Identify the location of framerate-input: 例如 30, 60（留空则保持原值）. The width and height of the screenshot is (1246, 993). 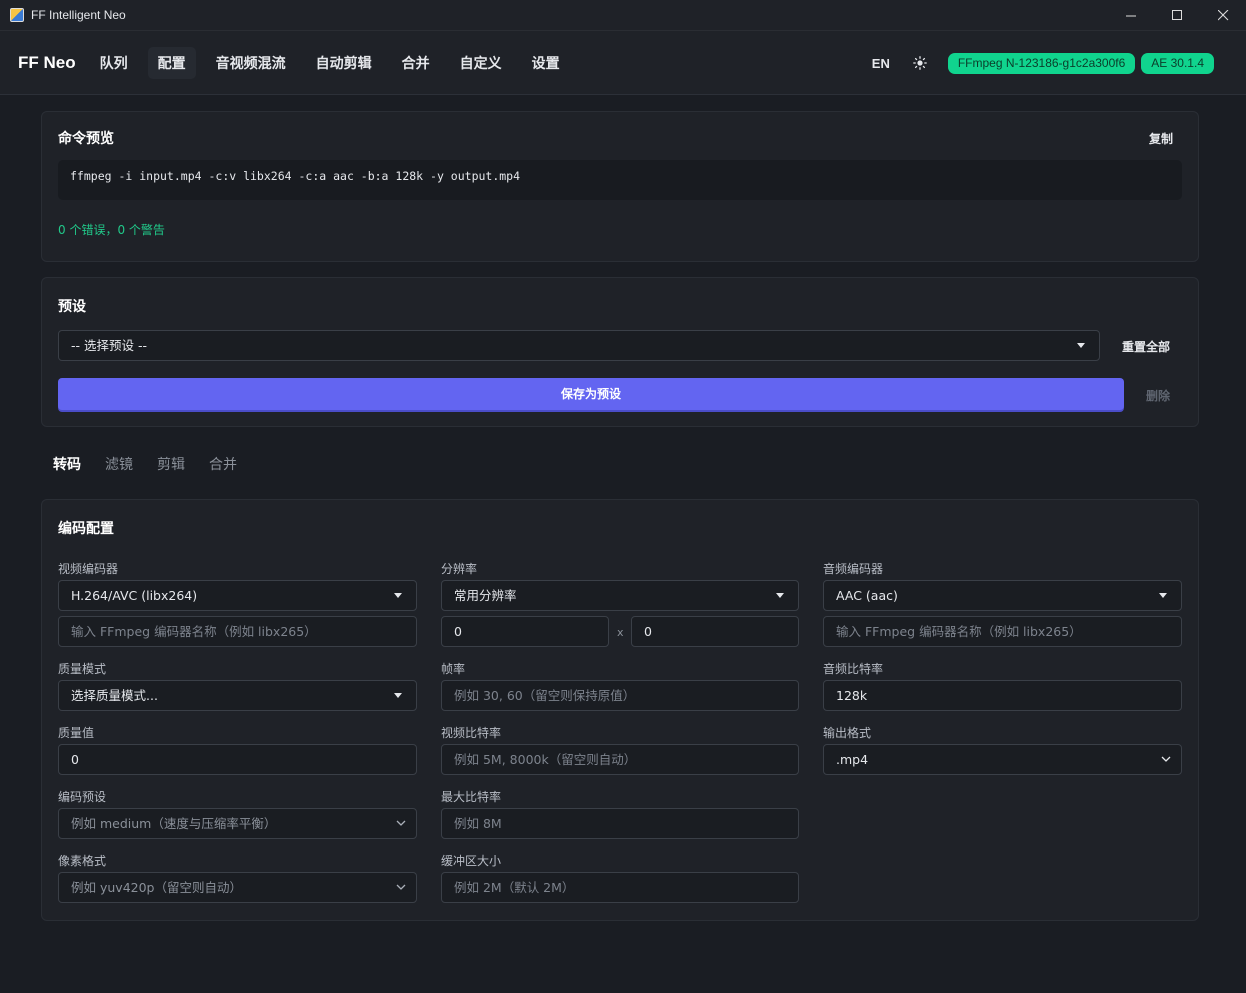
(620, 695).